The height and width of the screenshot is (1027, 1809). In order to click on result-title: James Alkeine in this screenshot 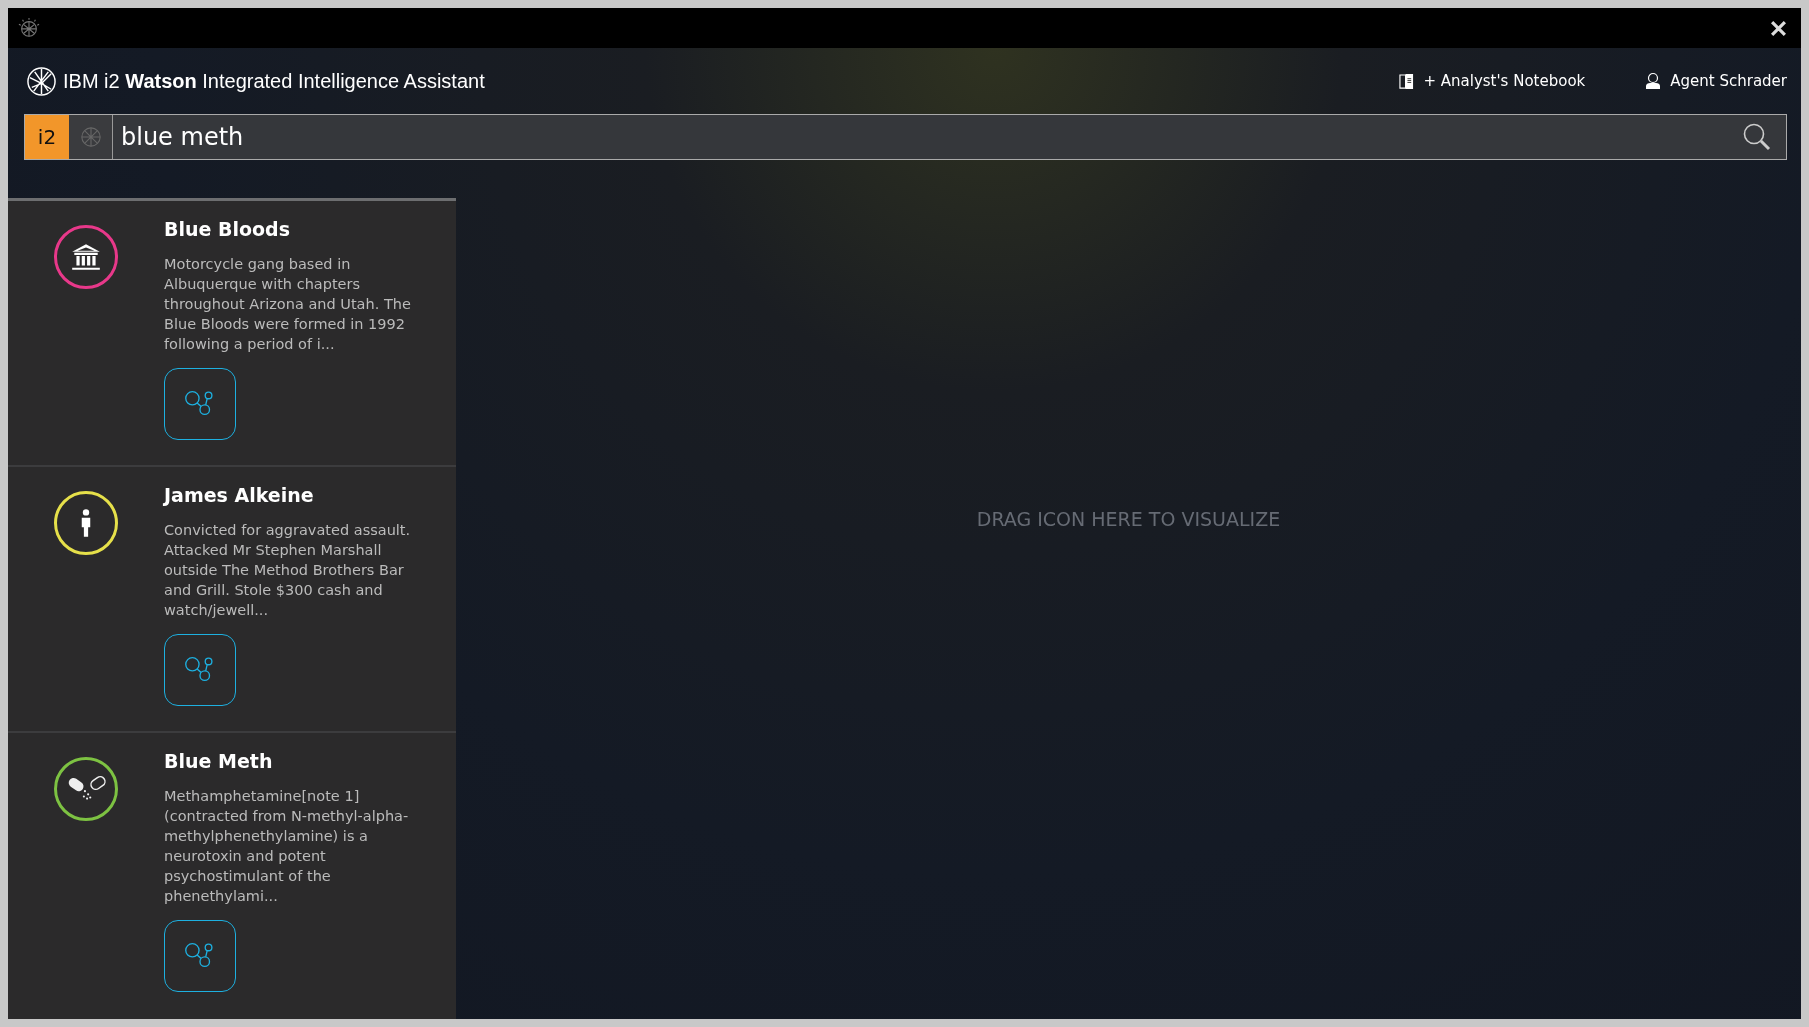, I will do `click(239, 495)`.